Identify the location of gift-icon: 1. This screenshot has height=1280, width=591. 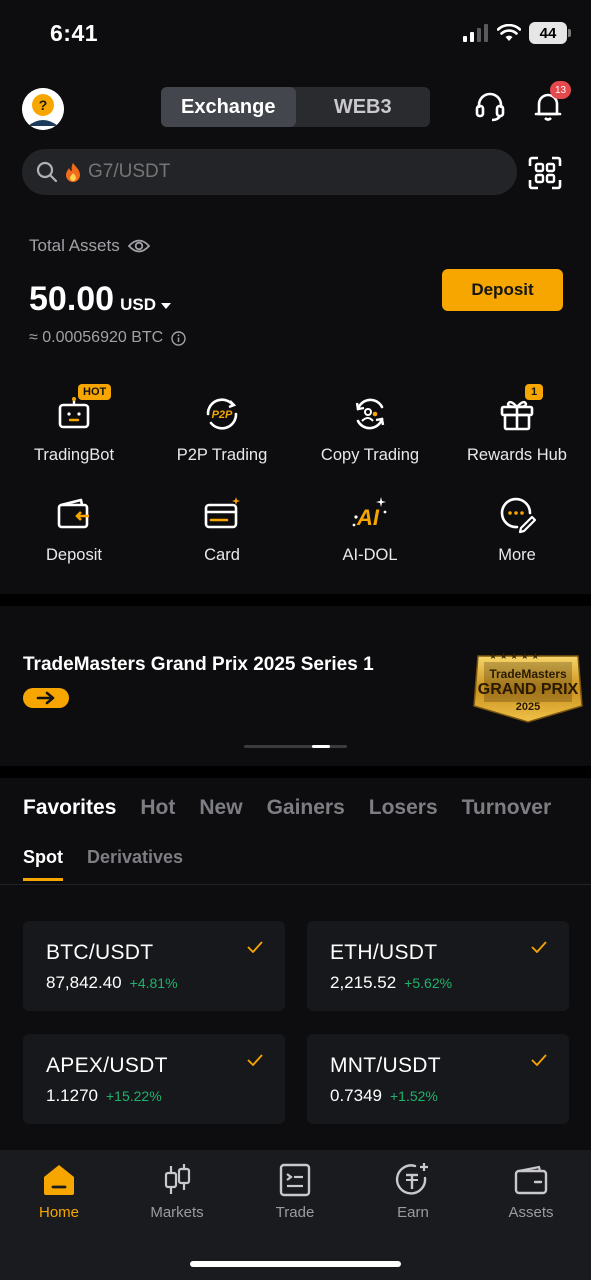
(520, 409).